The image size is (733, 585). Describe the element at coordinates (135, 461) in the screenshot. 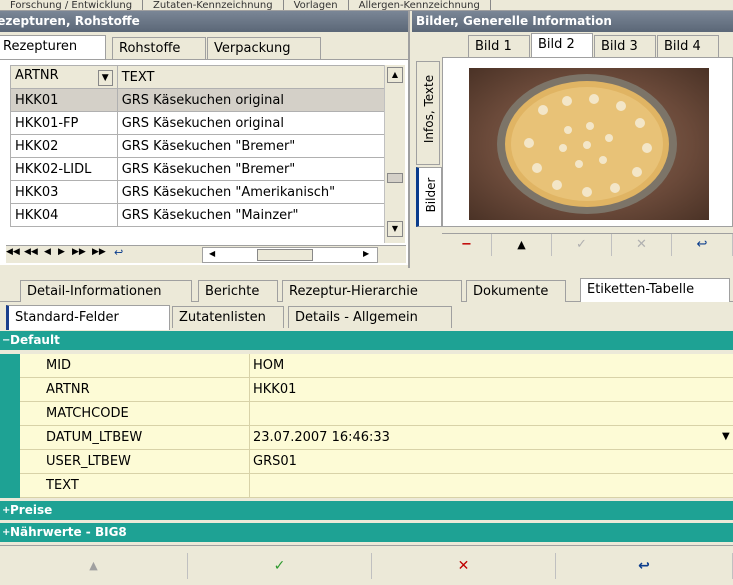

I see `property-name: USER_LTBEW` at that location.